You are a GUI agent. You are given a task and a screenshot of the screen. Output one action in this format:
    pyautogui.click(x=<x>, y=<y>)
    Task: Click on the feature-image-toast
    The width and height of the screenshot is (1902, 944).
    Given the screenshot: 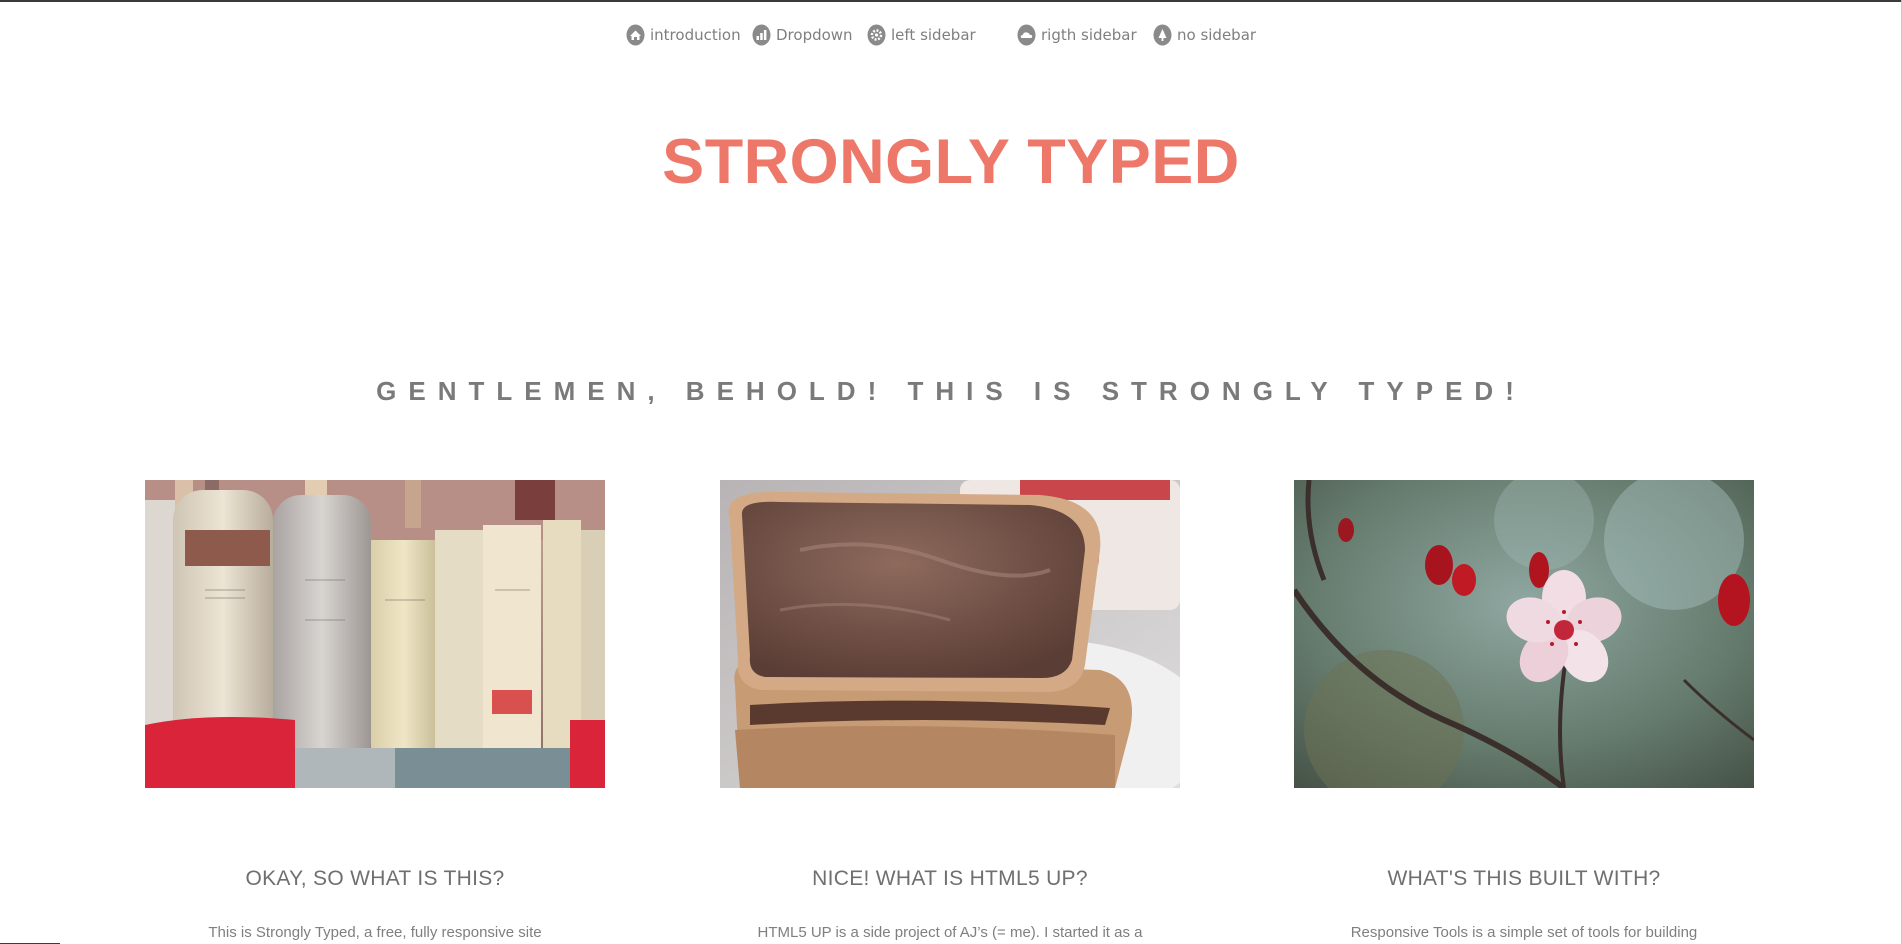 What is the action you would take?
    pyautogui.click(x=950, y=634)
    